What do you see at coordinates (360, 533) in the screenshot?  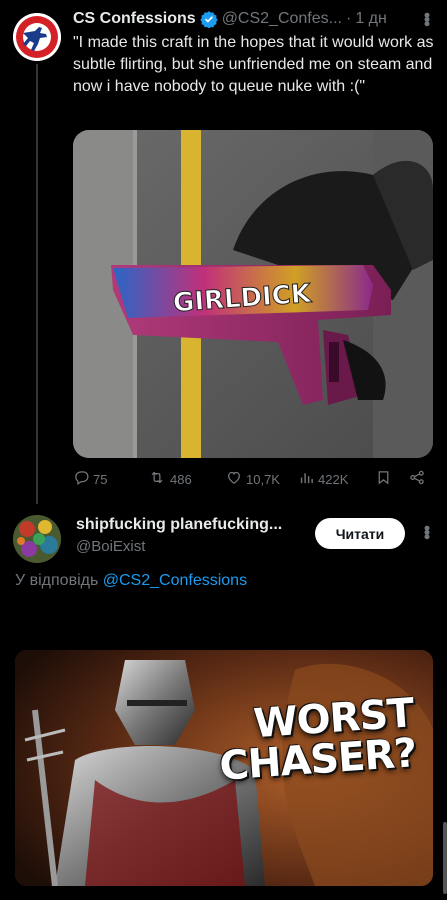 I see `follow-button: Читати` at bounding box center [360, 533].